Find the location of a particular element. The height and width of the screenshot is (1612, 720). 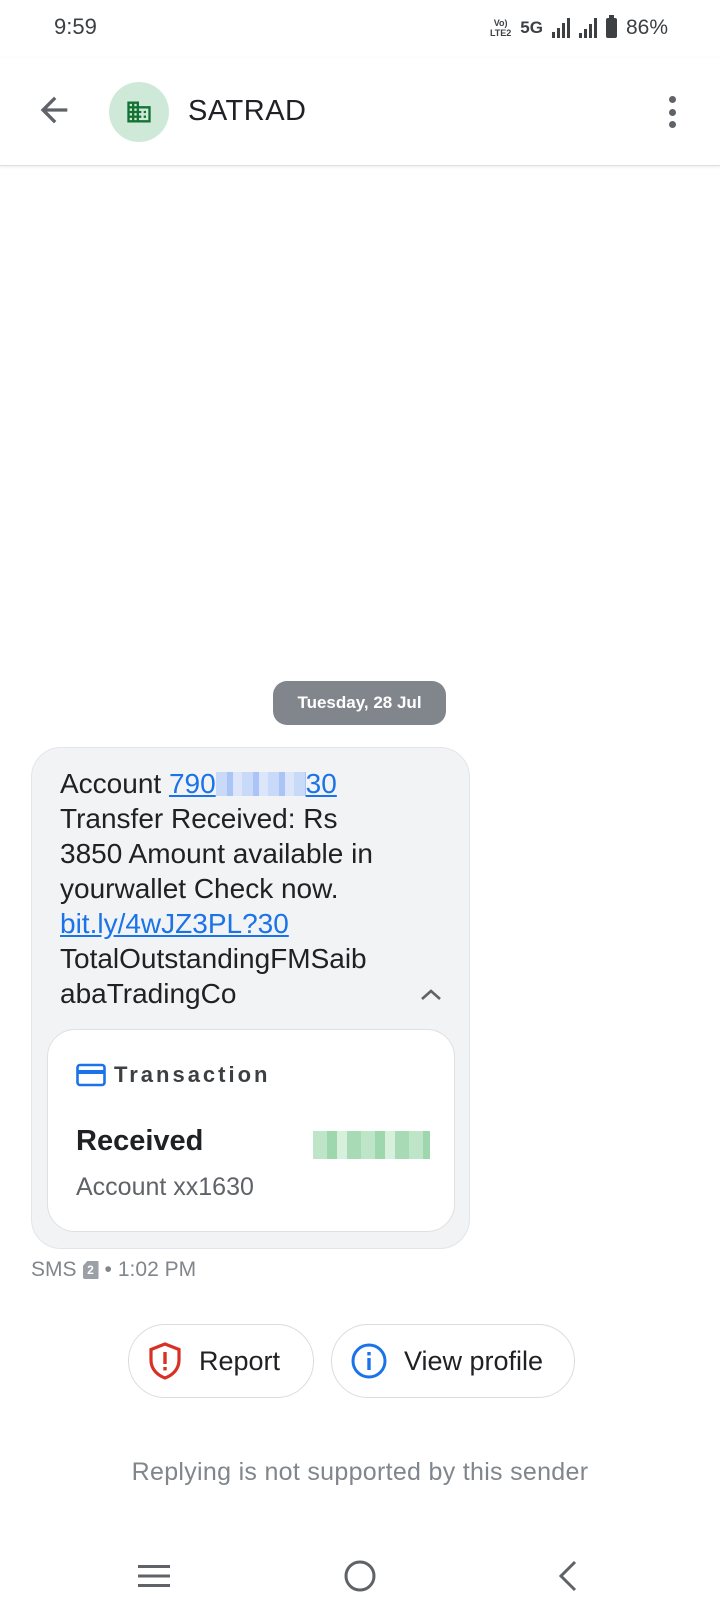

message-line-company: abaTradingCo is located at coordinates (148, 993).